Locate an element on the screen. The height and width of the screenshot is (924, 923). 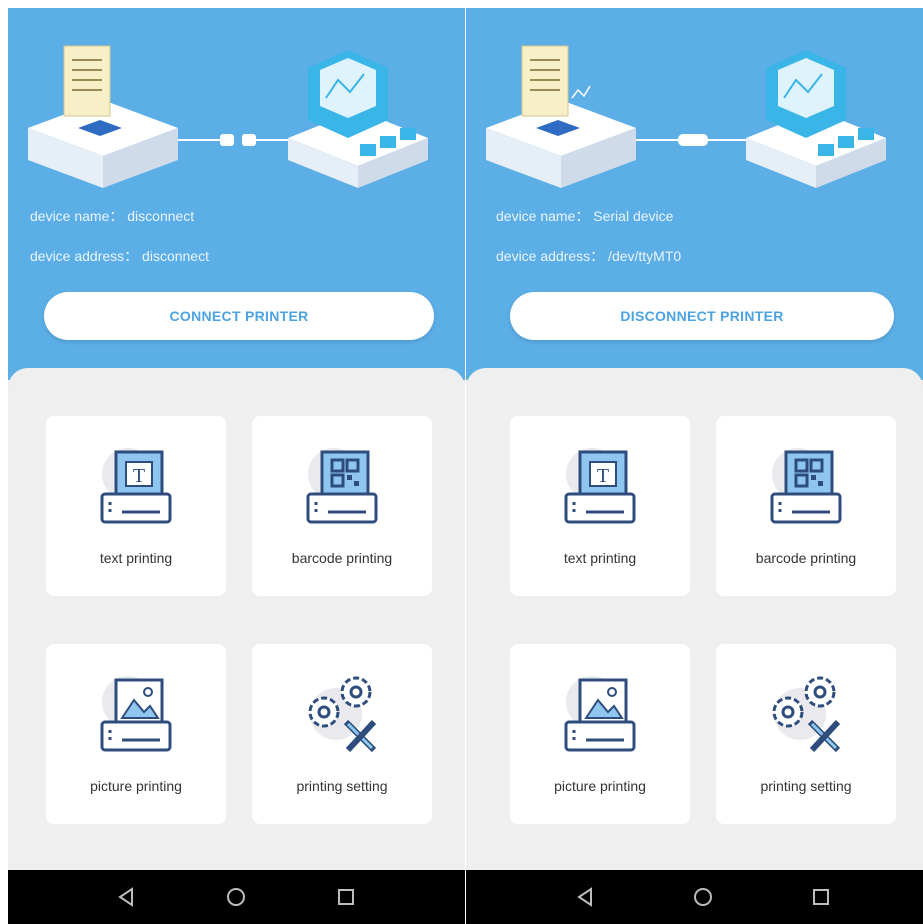
connect-printer-button: CONNECT PRINTER is located at coordinates (239, 316).